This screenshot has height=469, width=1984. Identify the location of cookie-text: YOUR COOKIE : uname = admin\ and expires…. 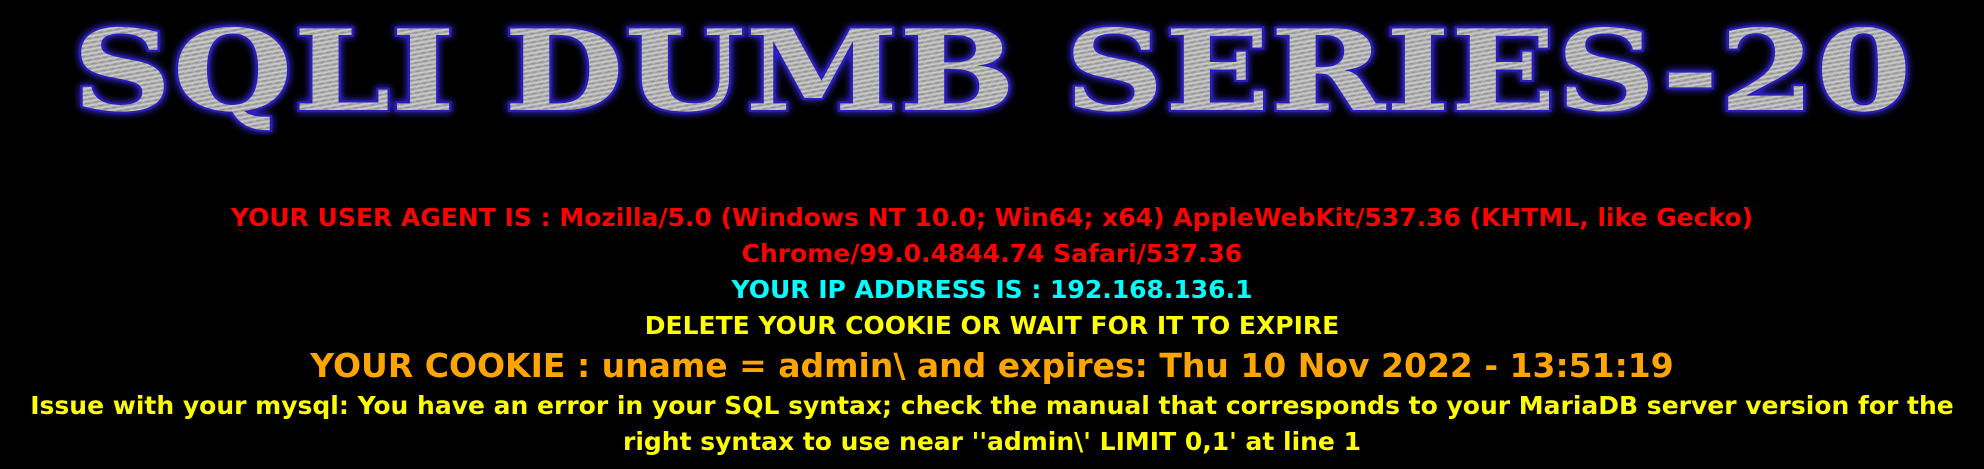
(992, 365).